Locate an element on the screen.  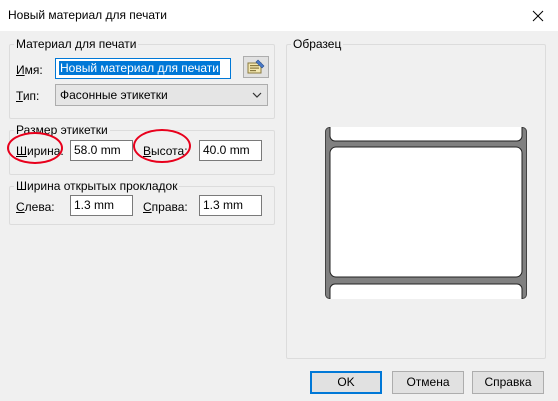
liner-left-value: 1.3 mm is located at coordinates (94, 205).